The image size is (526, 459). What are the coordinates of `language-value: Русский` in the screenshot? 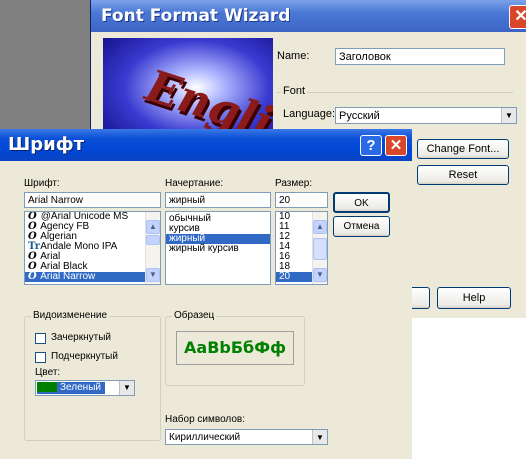 It's located at (359, 116).